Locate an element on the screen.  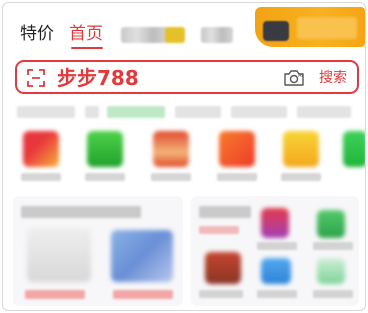
search-input: 步步788 is located at coordinates (98, 78).